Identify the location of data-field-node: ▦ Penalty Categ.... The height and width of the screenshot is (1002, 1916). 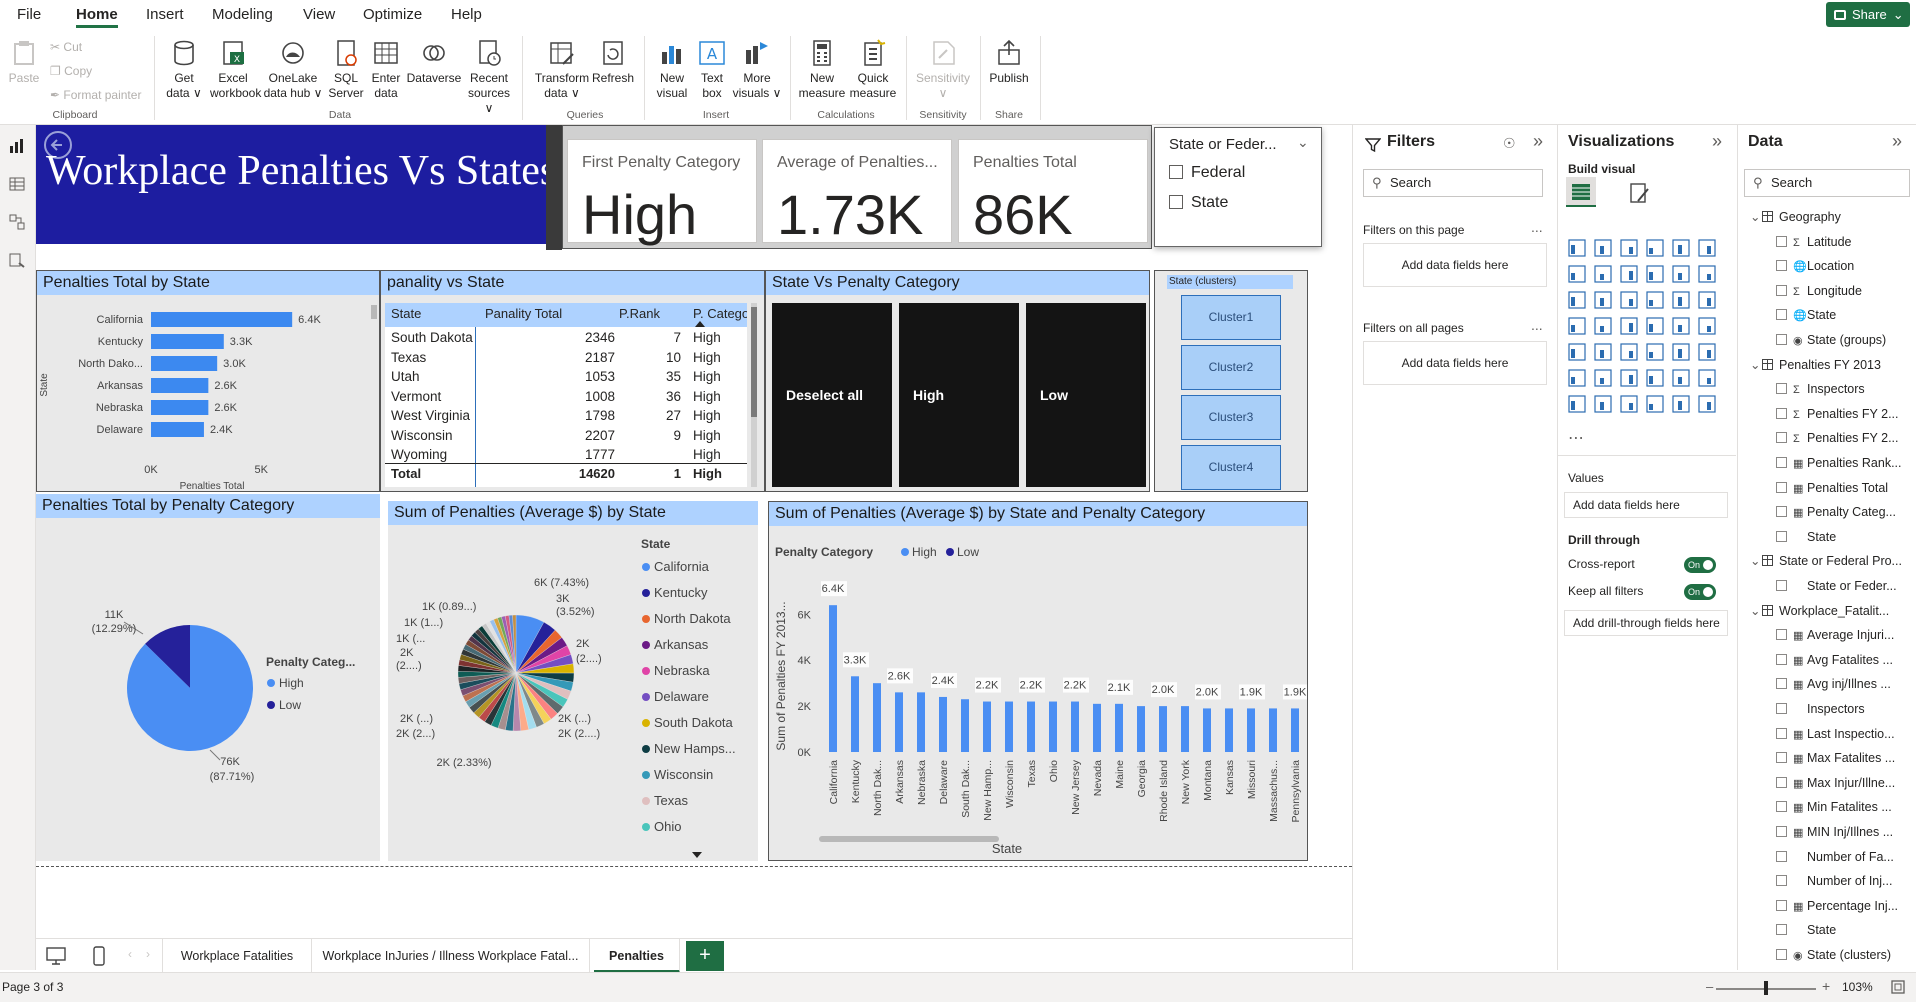
(1827, 512).